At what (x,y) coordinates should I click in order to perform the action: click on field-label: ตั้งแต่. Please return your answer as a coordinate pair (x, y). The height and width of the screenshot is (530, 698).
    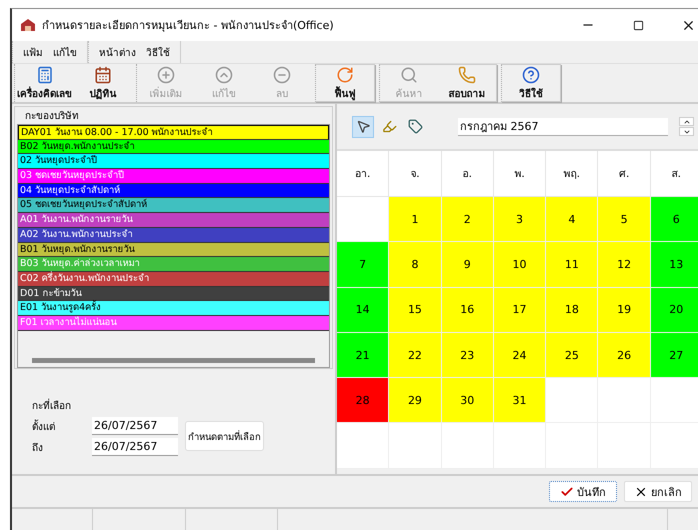
    Looking at the image, I should click on (44, 426).